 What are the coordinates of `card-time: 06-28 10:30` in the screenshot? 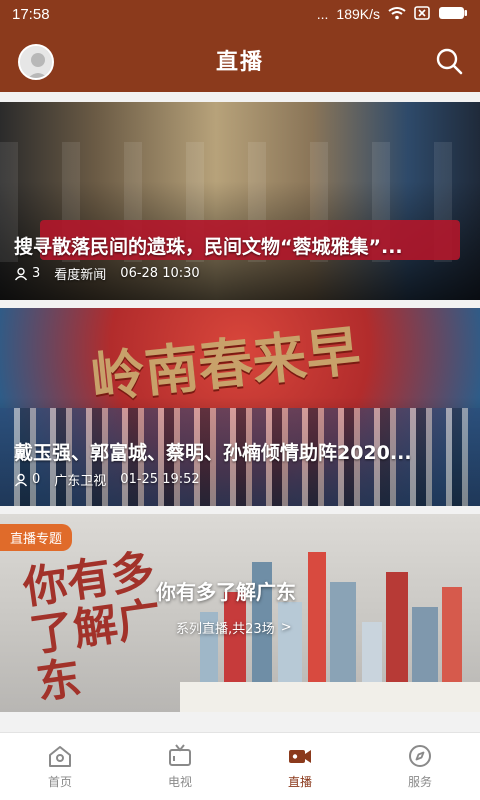 It's located at (160, 273).